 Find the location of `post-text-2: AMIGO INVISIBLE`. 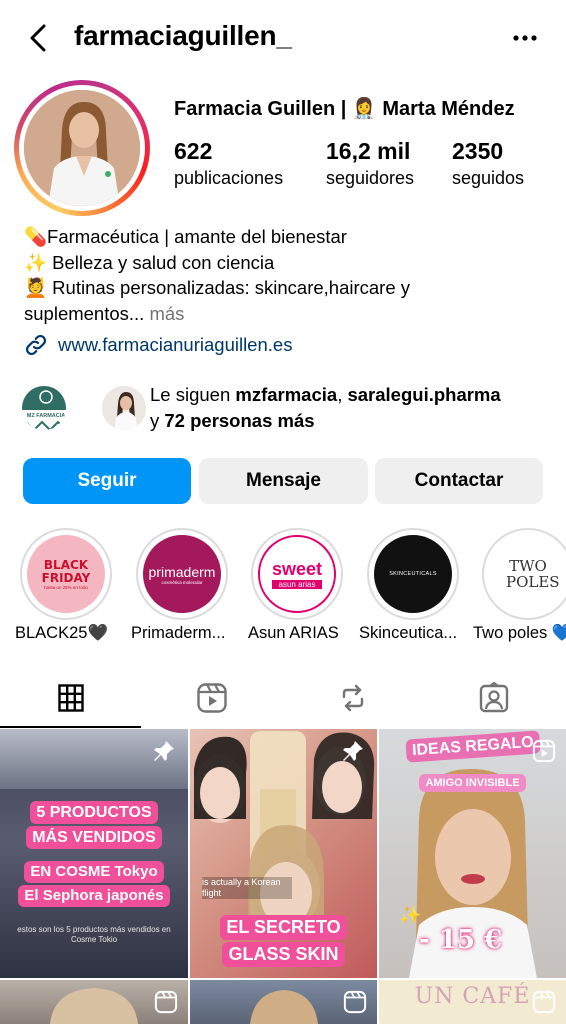

post-text-2: AMIGO INVISIBLE is located at coordinates (472, 783).